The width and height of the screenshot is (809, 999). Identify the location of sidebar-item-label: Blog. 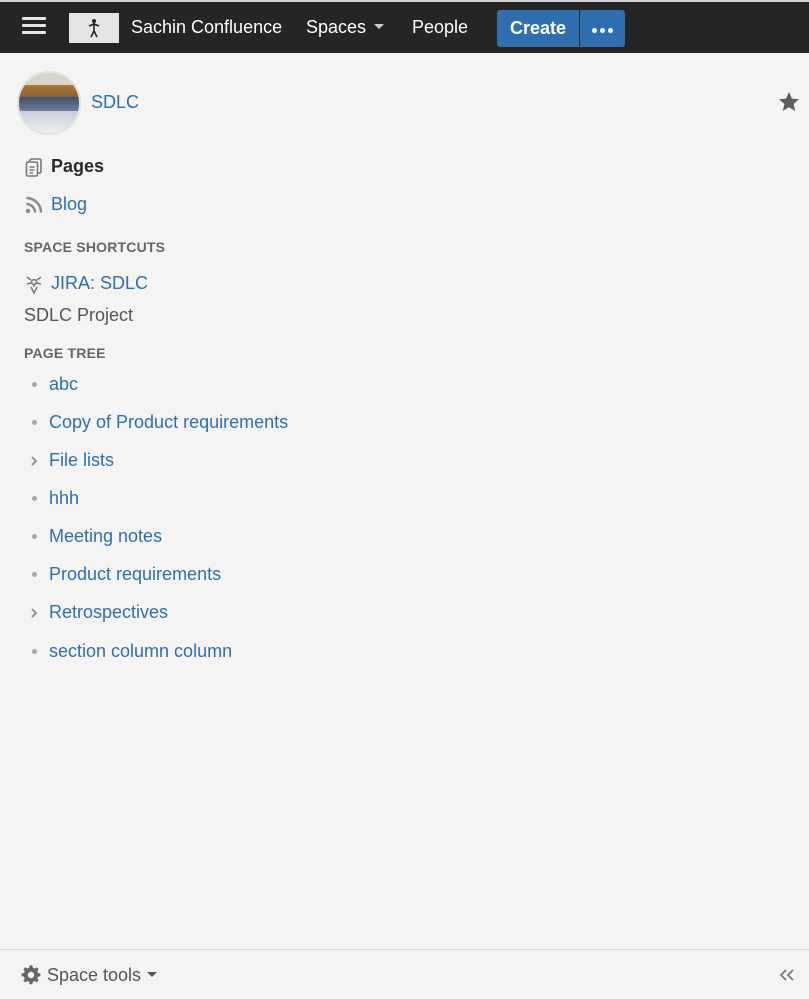
(69, 204).